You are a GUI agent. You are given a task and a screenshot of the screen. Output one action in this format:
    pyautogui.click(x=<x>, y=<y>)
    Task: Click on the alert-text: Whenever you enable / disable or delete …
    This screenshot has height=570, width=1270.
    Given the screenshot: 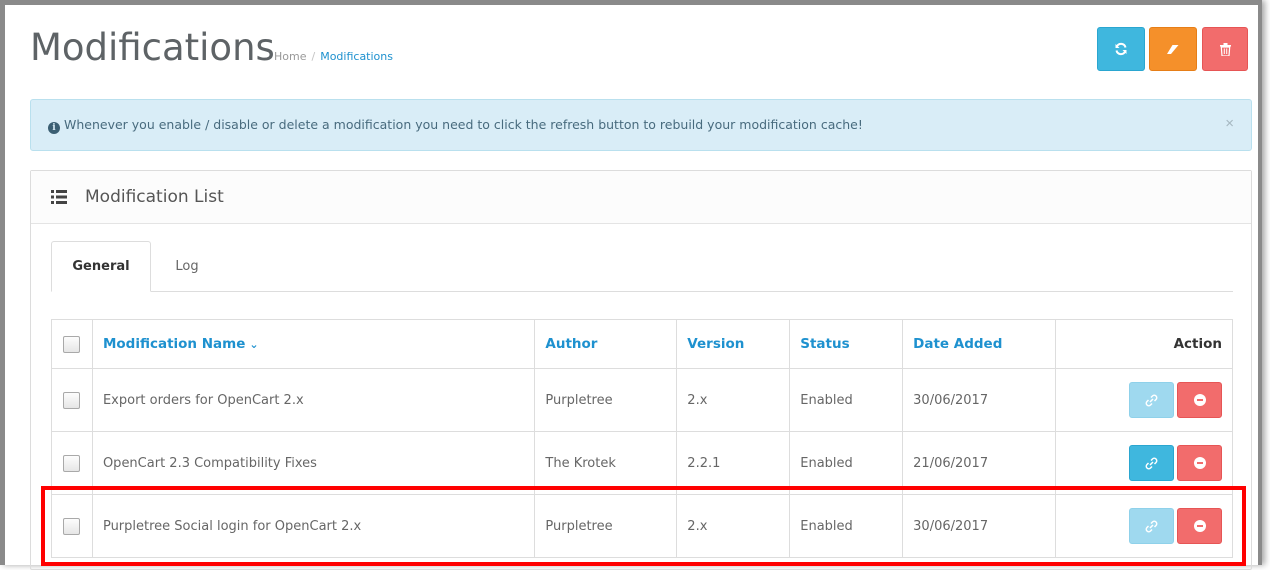 What is the action you would take?
    pyautogui.click(x=463, y=124)
    